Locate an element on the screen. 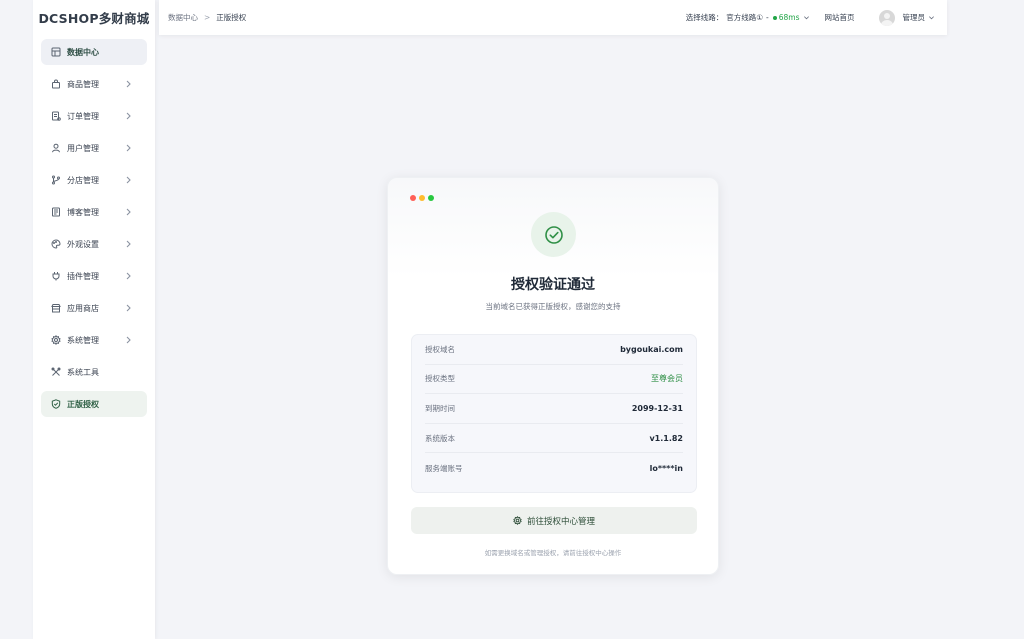 The image size is (1024, 639). sidebar-item-system: 系统管理 is located at coordinates (94, 340).